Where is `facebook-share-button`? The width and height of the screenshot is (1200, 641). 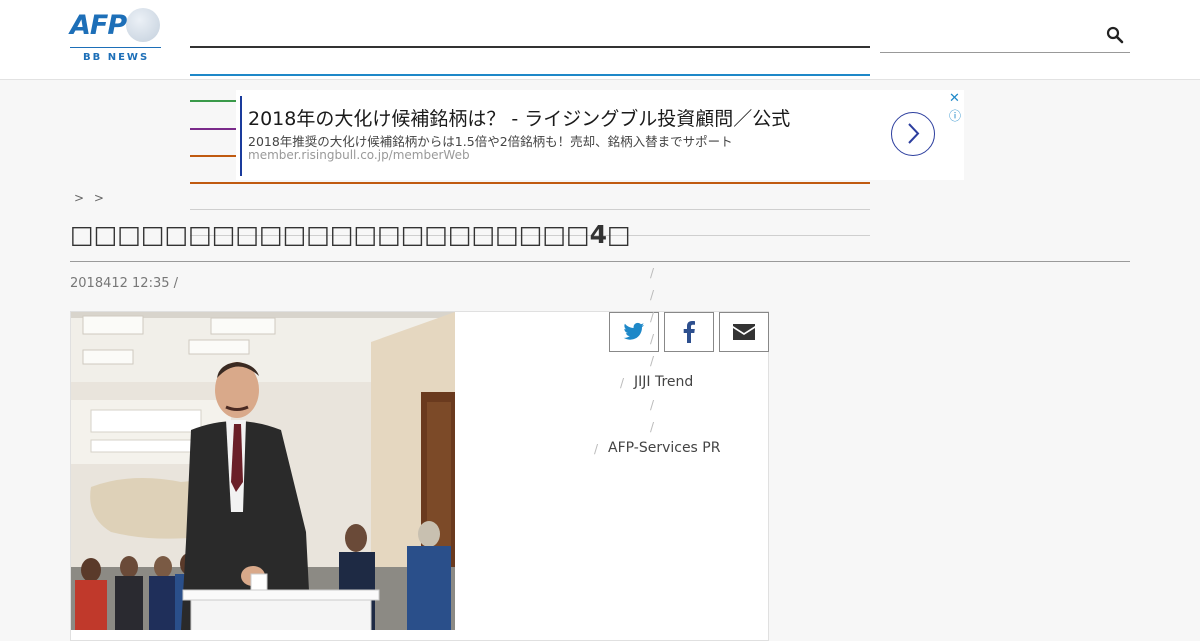 facebook-share-button is located at coordinates (689, 332).